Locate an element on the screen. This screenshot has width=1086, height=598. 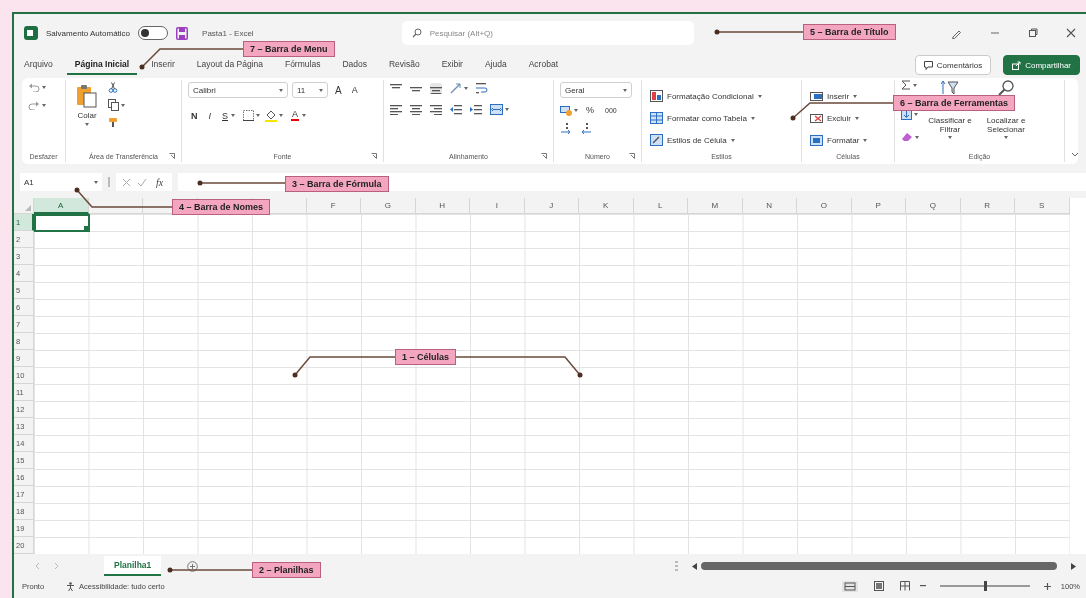
menu-tab: Revisão is located at coordinates (404, 65).